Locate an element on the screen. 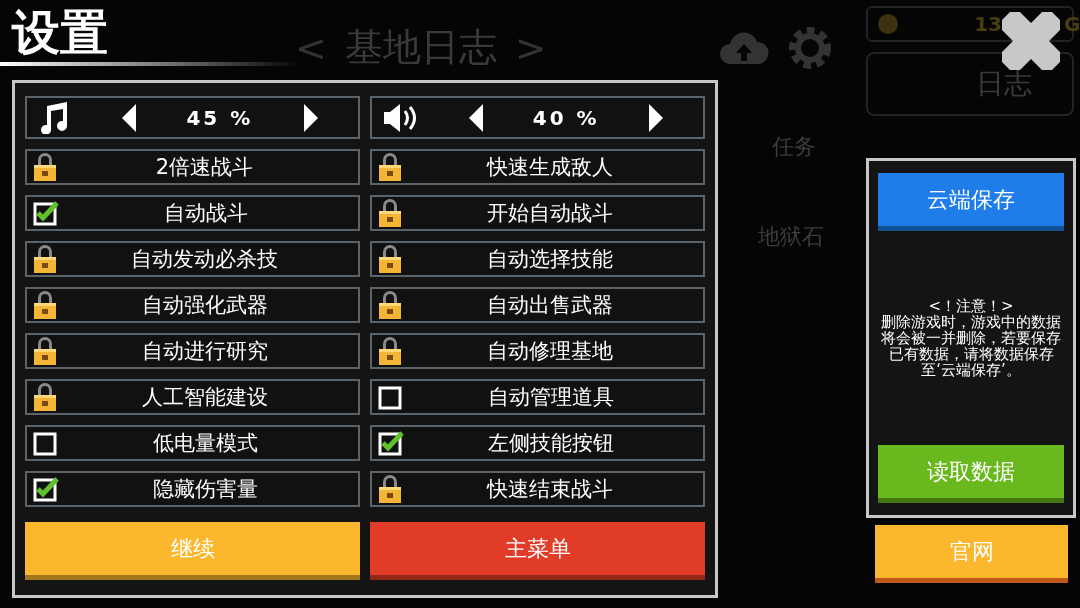 This screenshot has width=1080, height=608. main-menu-button: 主菜单 is located at coordinates (537, 551).